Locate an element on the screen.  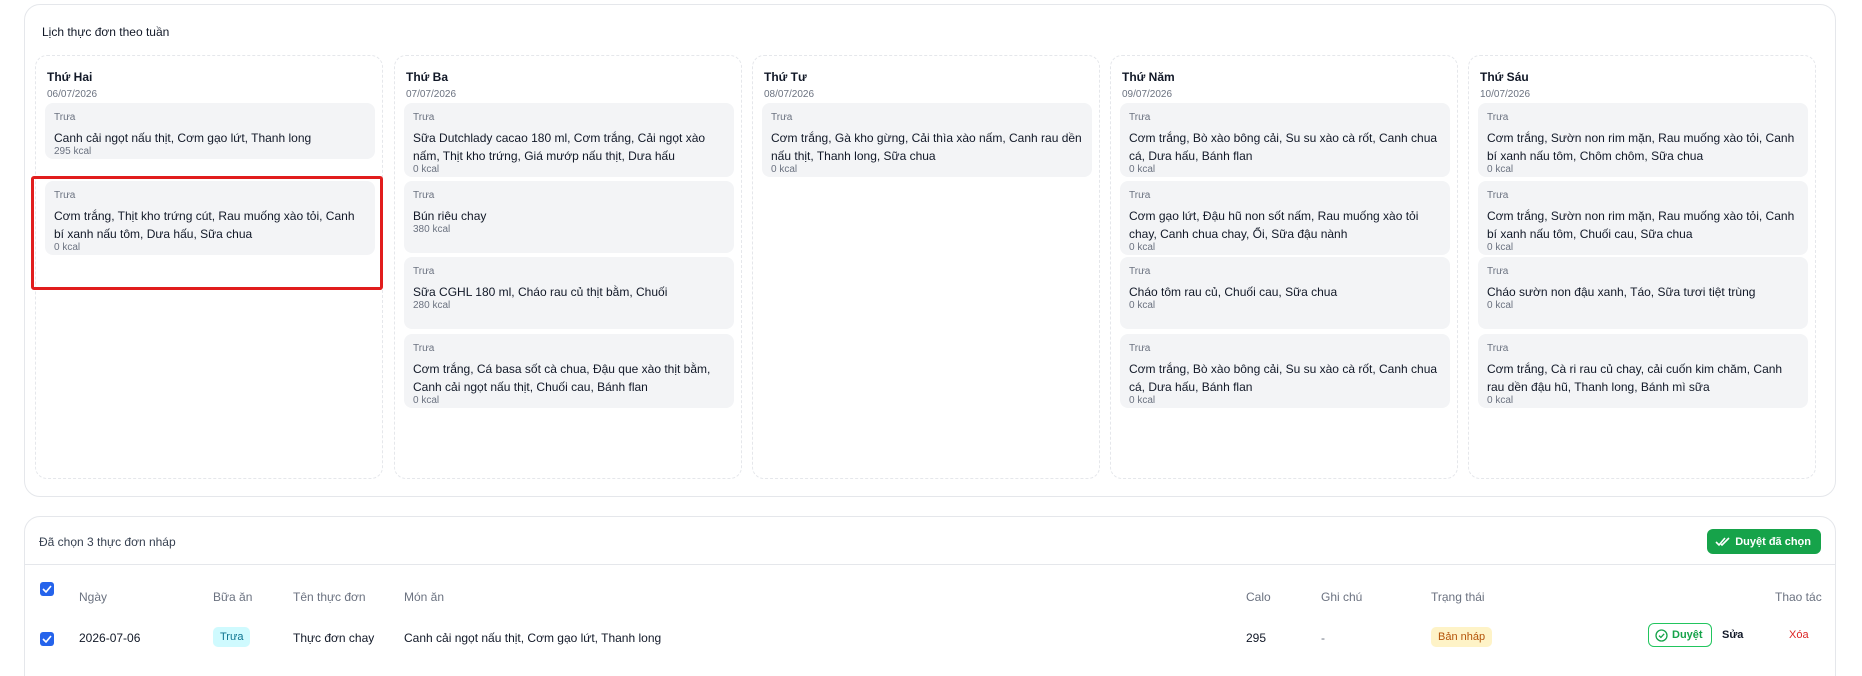
day-name: Thứ Sáu is located at coordinates (1504, 77).